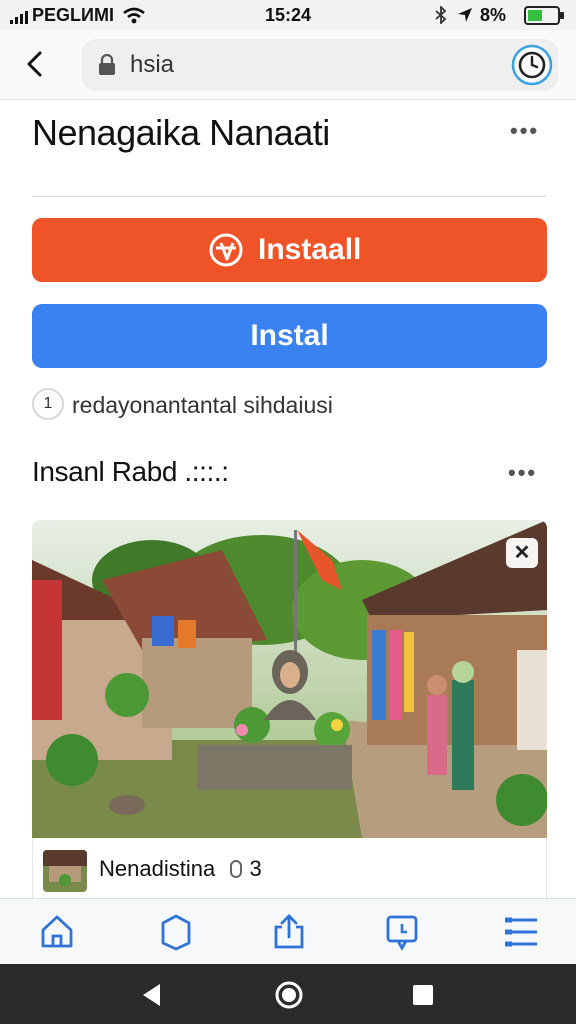 This screenshot has width=576, height=1024. I want to click on back-triangle-icon, so click(151, 995).